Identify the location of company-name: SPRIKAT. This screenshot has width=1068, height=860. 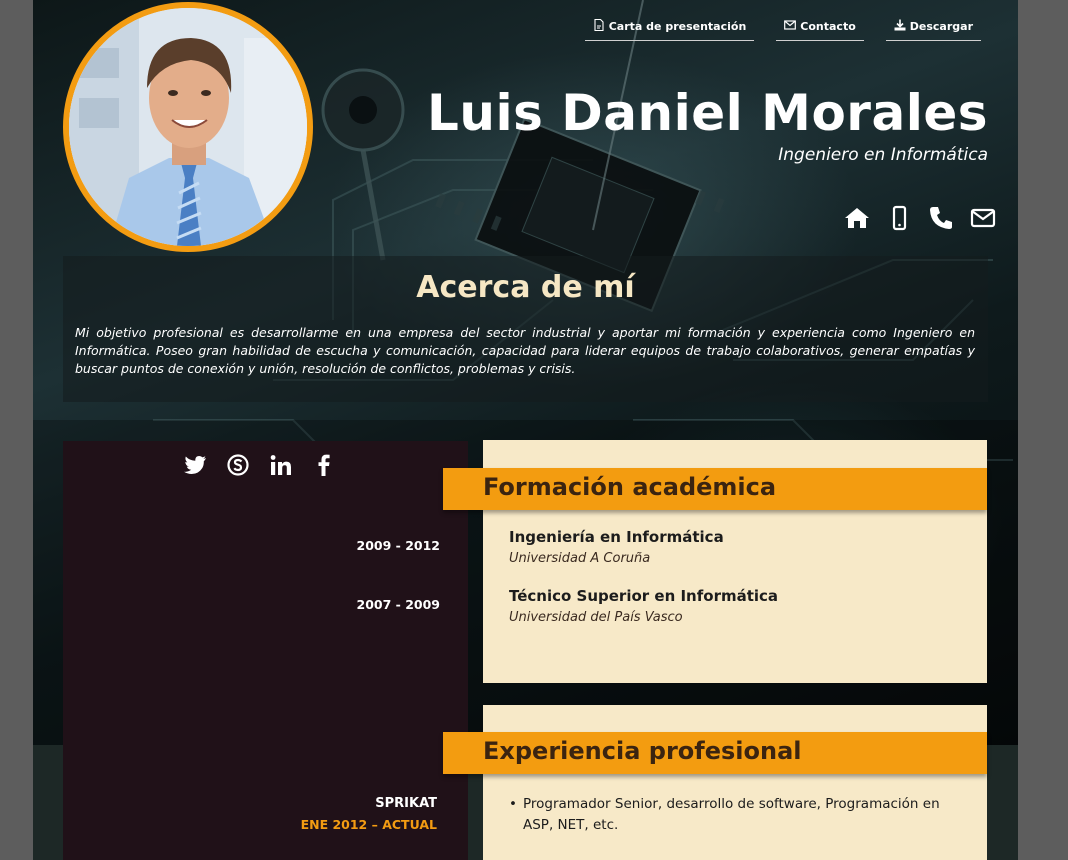
(406, 803).